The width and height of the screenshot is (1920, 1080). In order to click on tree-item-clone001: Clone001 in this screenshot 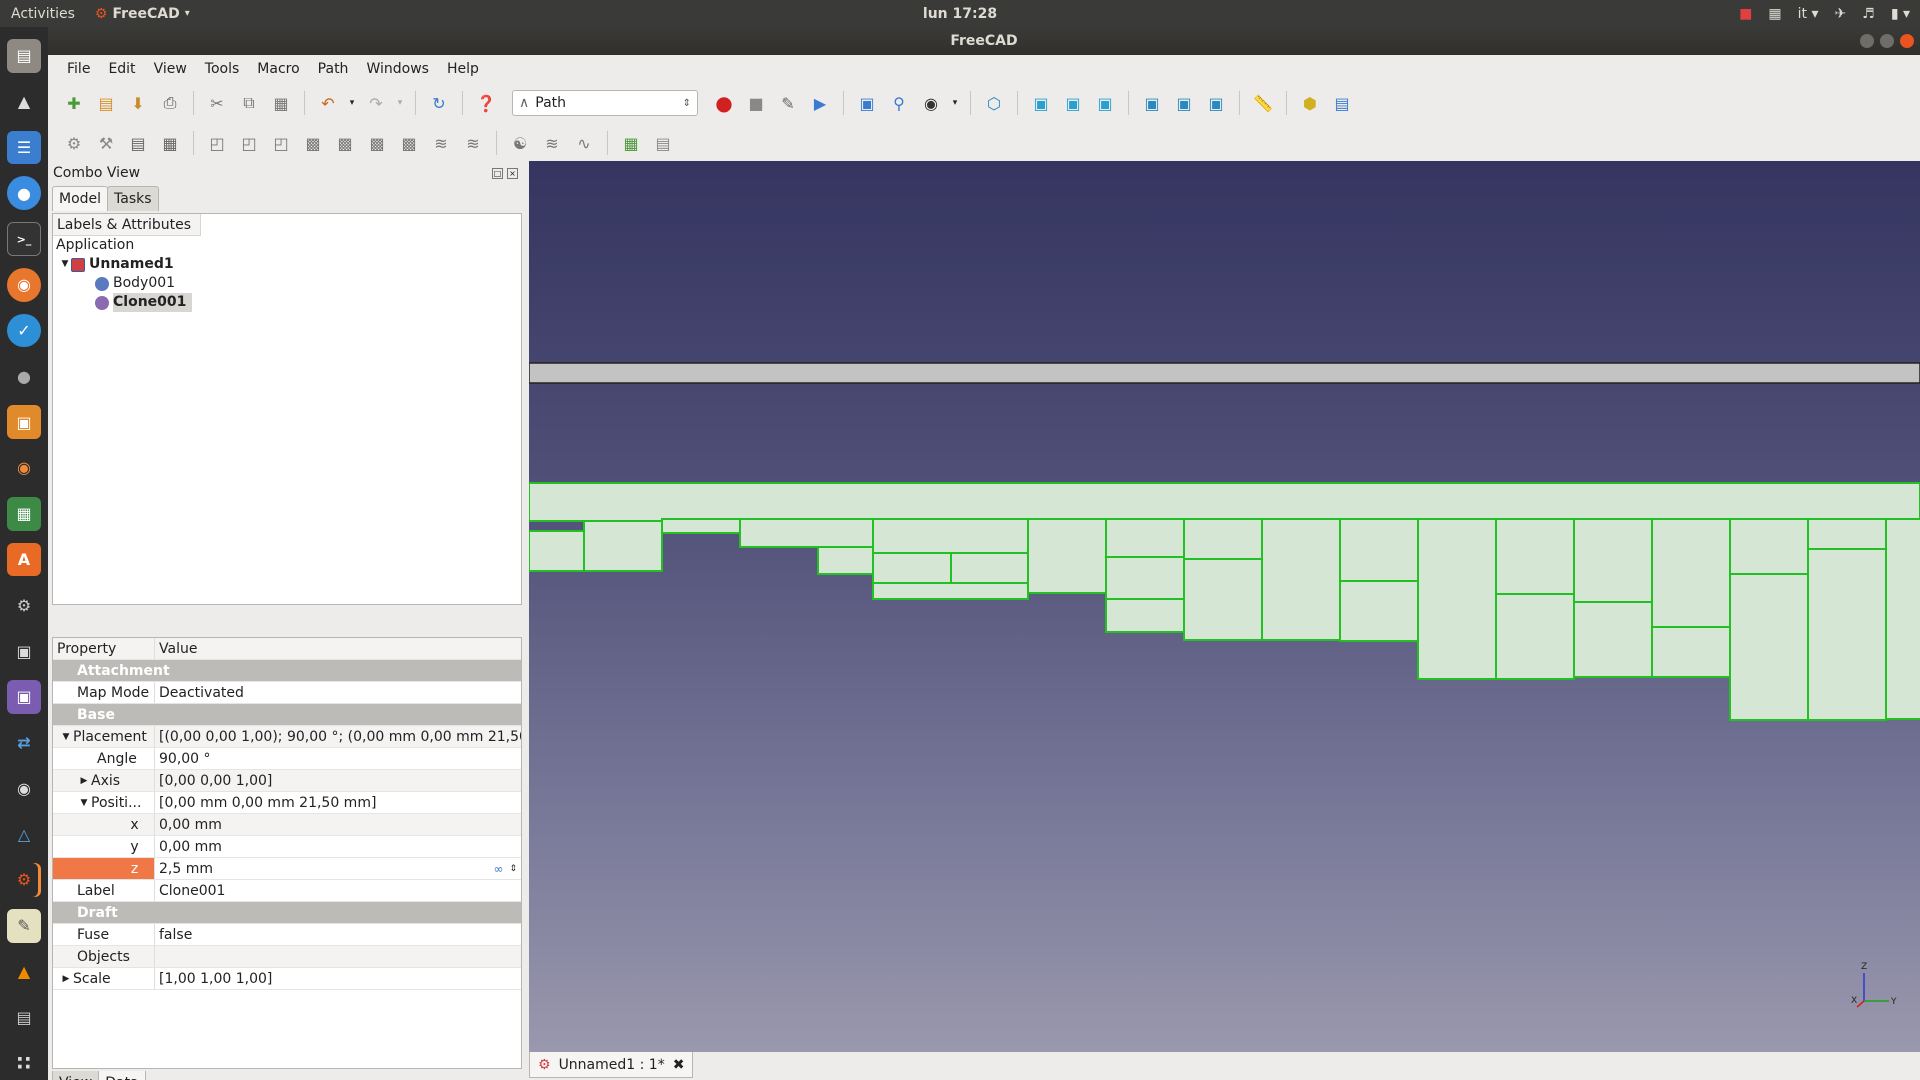, I will do `click(287, 302)`.